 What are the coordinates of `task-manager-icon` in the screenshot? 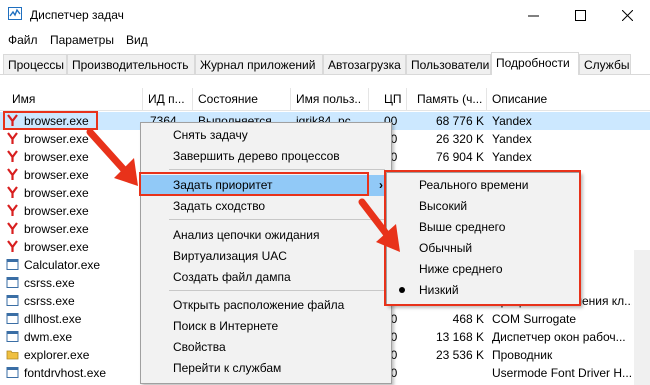 It's located at (15, 13).